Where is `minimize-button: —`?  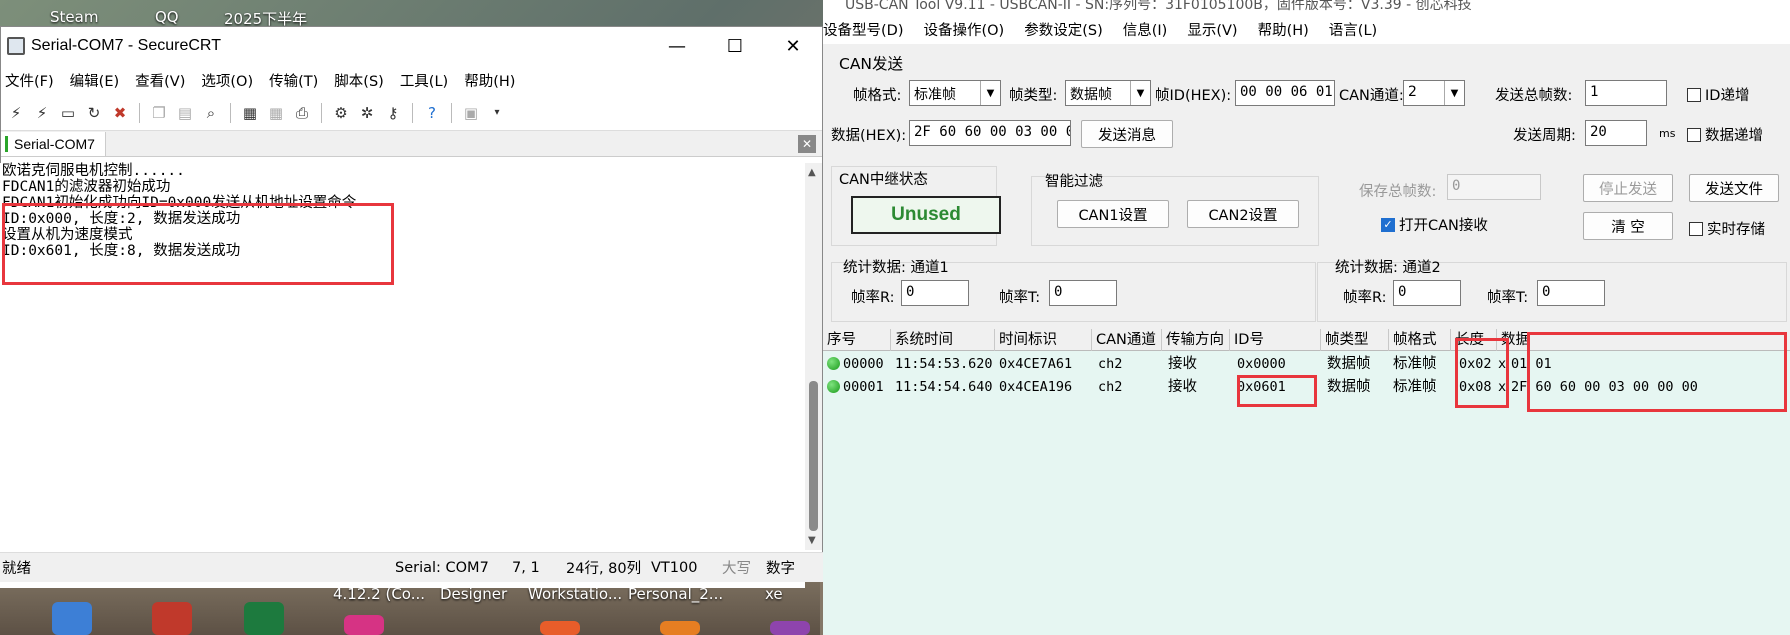
minimize-button: — is located at coordinates (677, 46).